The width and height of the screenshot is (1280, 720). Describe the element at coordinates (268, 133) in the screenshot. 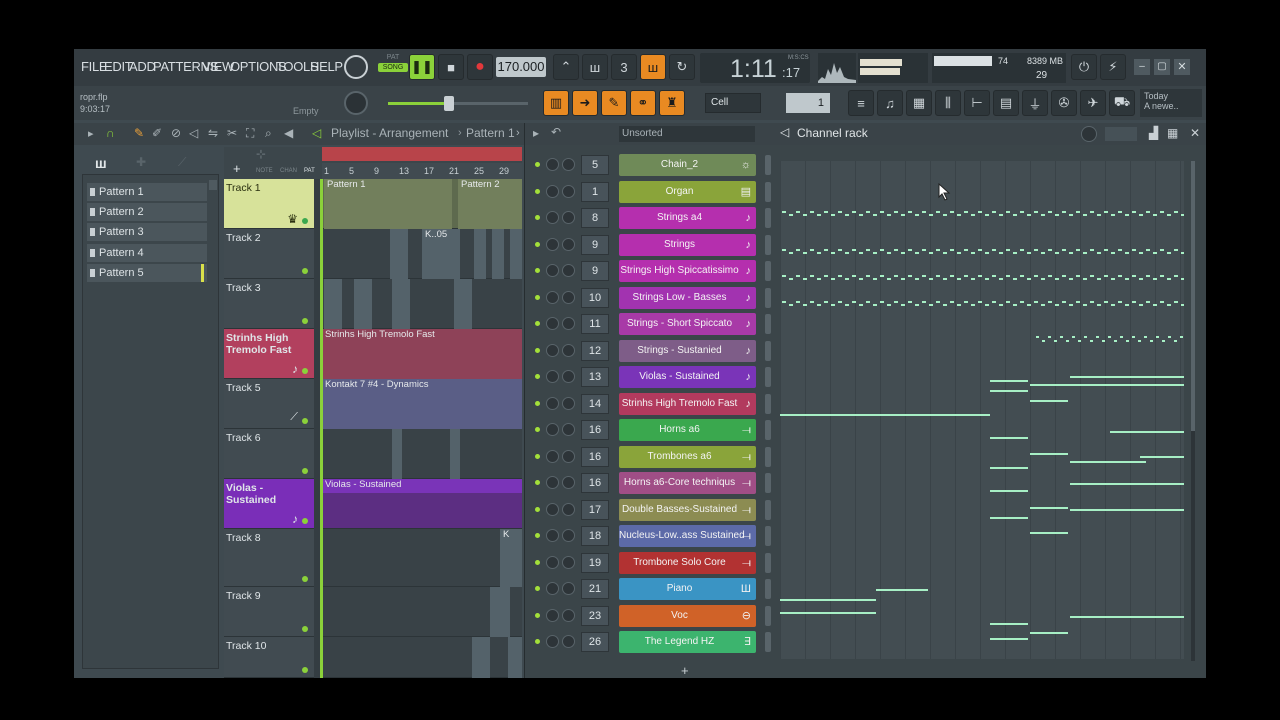

I see `zoom-tool-icon: ⌕` at that location.